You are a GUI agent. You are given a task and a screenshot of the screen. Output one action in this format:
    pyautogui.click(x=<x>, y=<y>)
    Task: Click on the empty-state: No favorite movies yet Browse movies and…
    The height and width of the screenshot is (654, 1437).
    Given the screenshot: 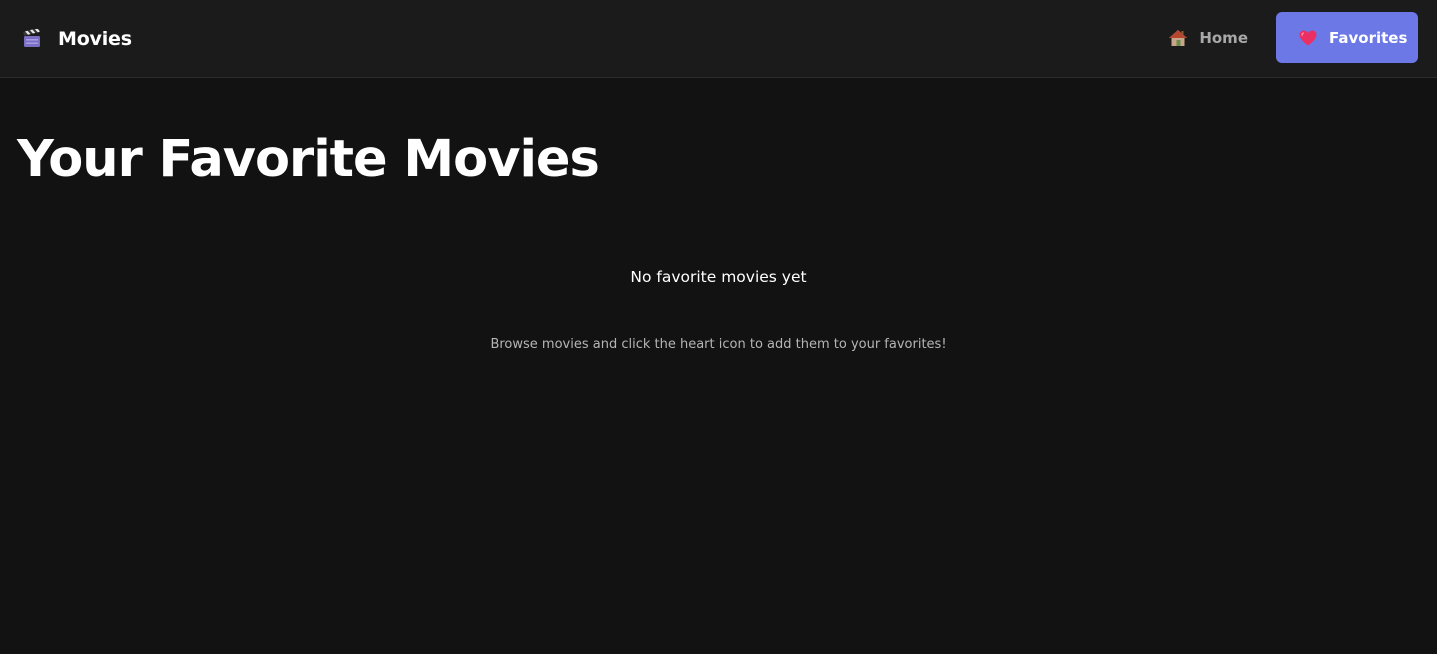 What is the action you would take?
    pyautogui.click(x=718, y=310)
    